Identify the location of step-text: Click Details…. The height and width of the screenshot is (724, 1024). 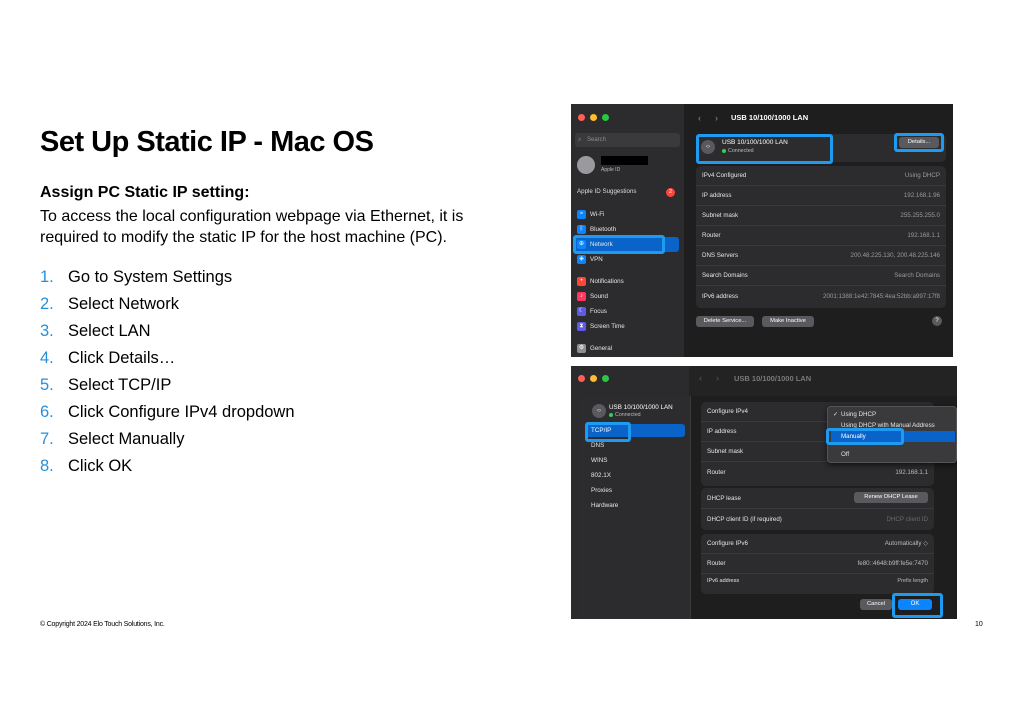
(122, 358).